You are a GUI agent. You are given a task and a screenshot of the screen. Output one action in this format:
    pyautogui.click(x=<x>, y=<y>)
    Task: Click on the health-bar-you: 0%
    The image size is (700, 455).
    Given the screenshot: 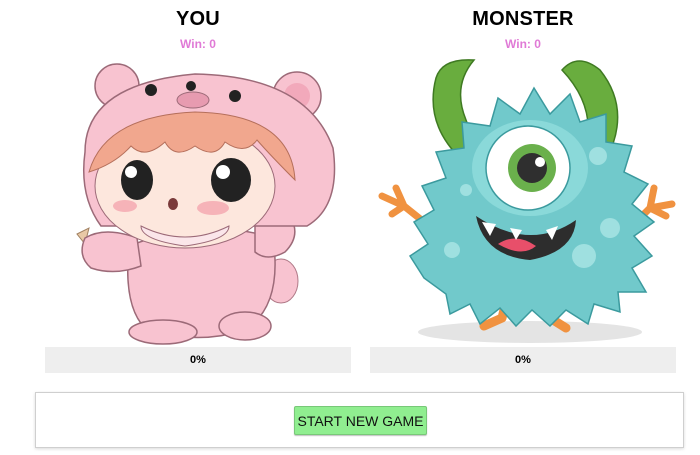 What is the action you would take?
    pyautogui.click(x=198, y=360)
    